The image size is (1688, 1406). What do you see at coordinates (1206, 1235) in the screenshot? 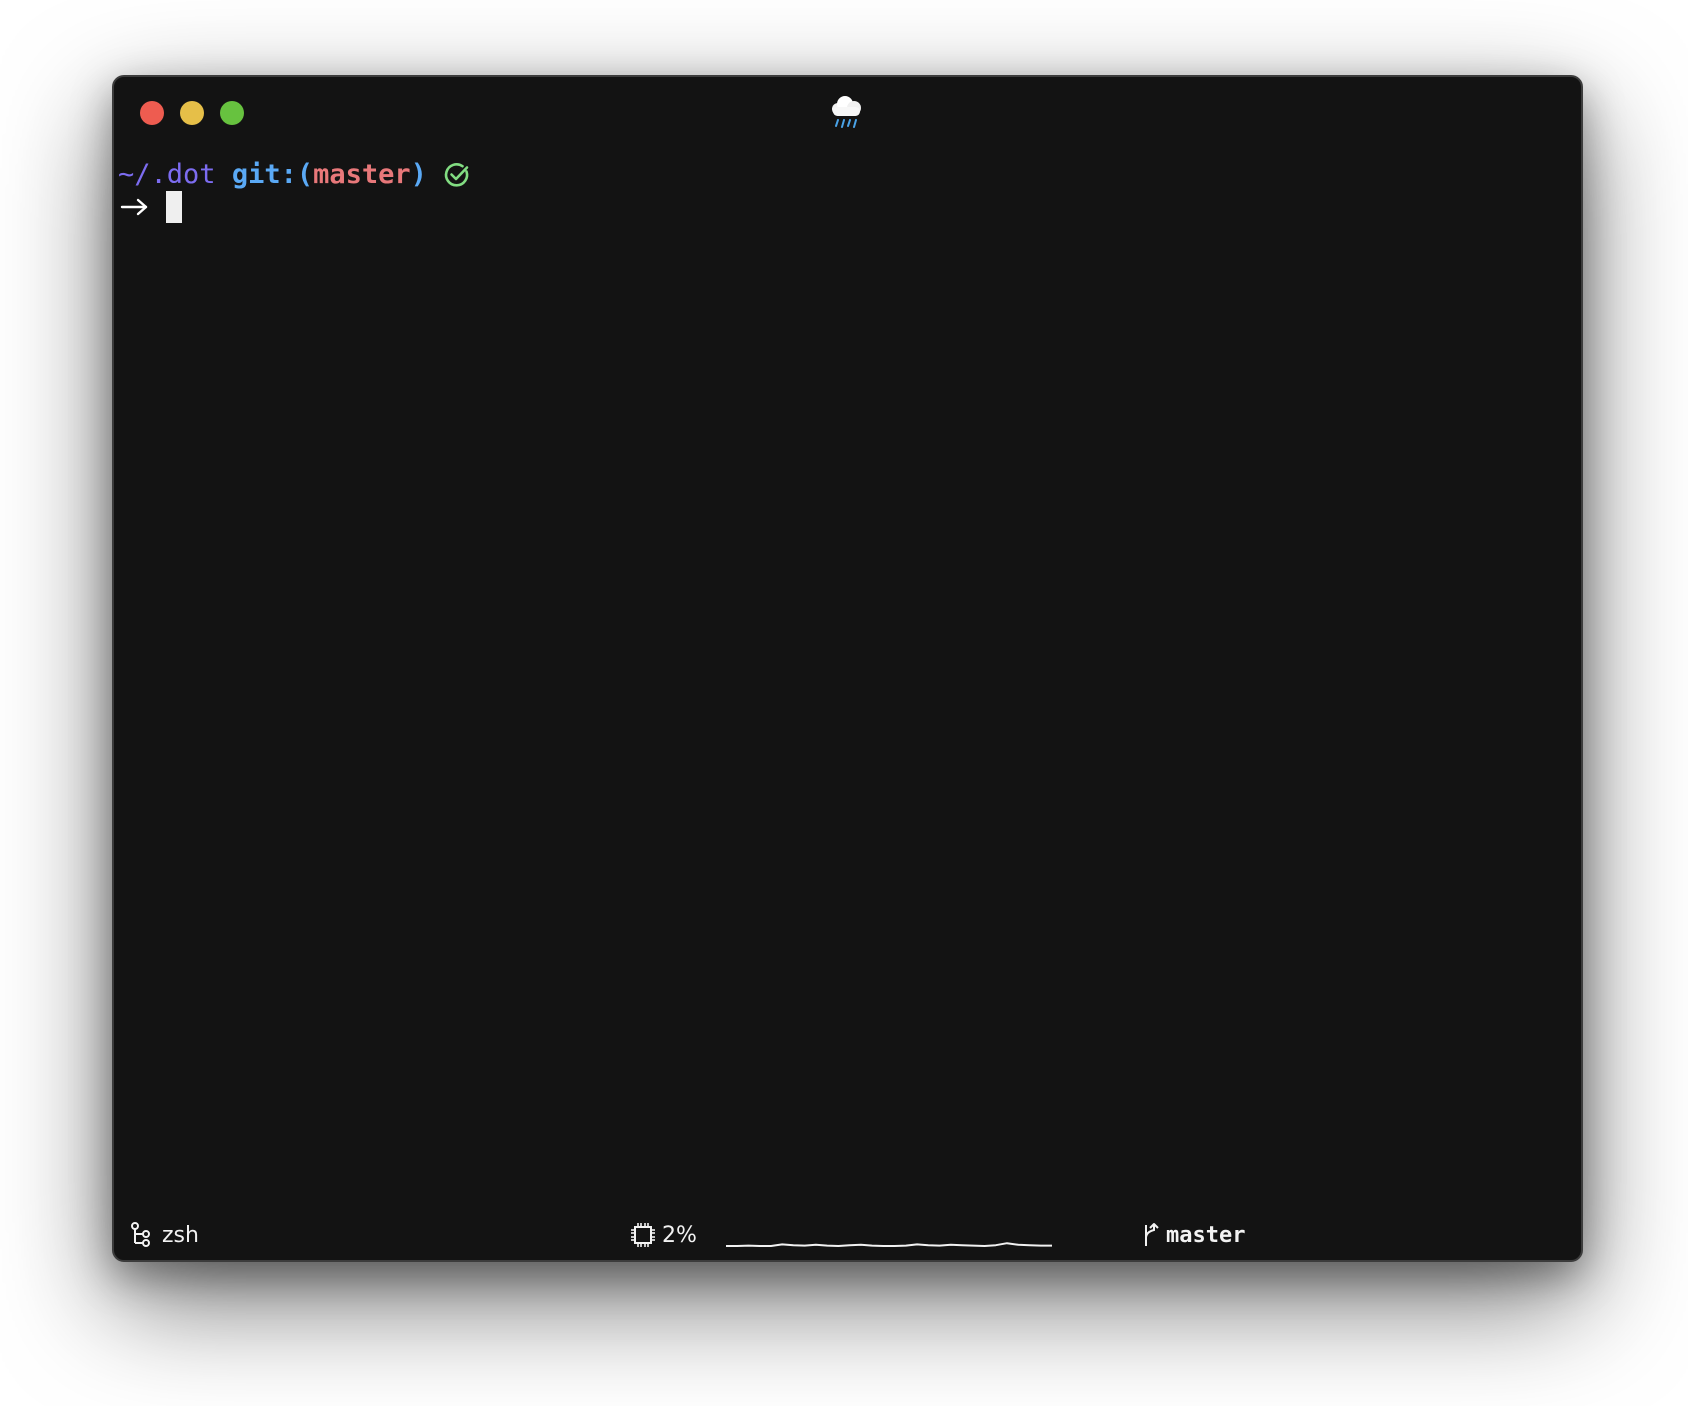
I see `branch-name: master` at bounding box center [1206, 1235].